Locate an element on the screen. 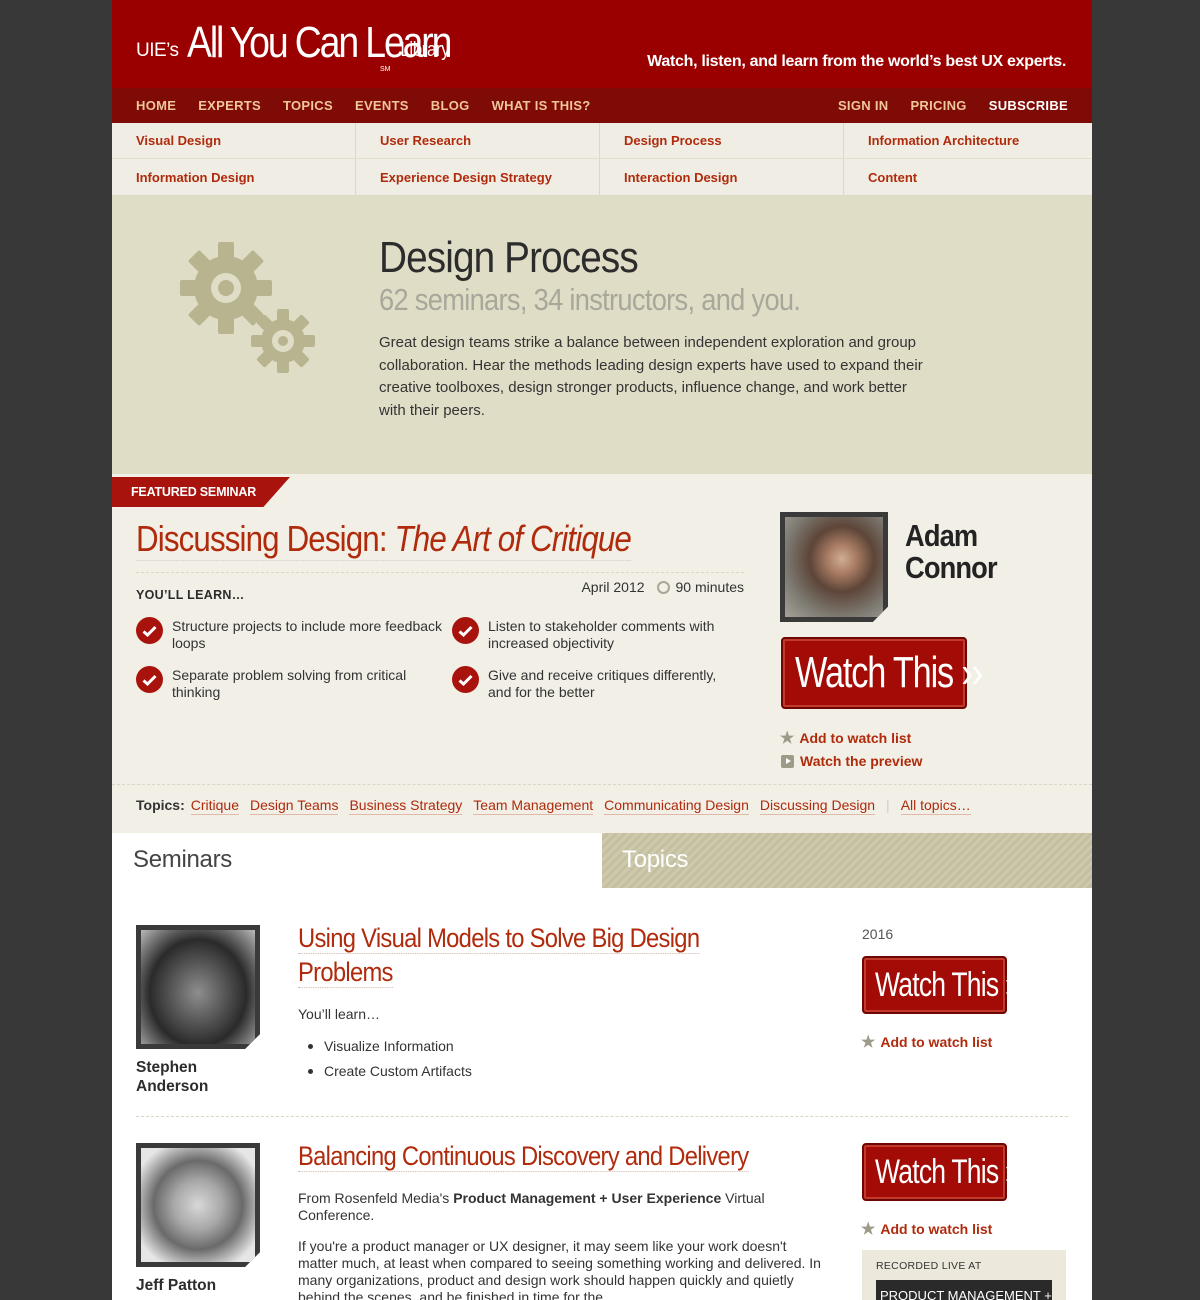 Image resolution: width=1200 pixels, height=1300 pixels. logo-service-mark: SM is located at coordinates (385, 69).